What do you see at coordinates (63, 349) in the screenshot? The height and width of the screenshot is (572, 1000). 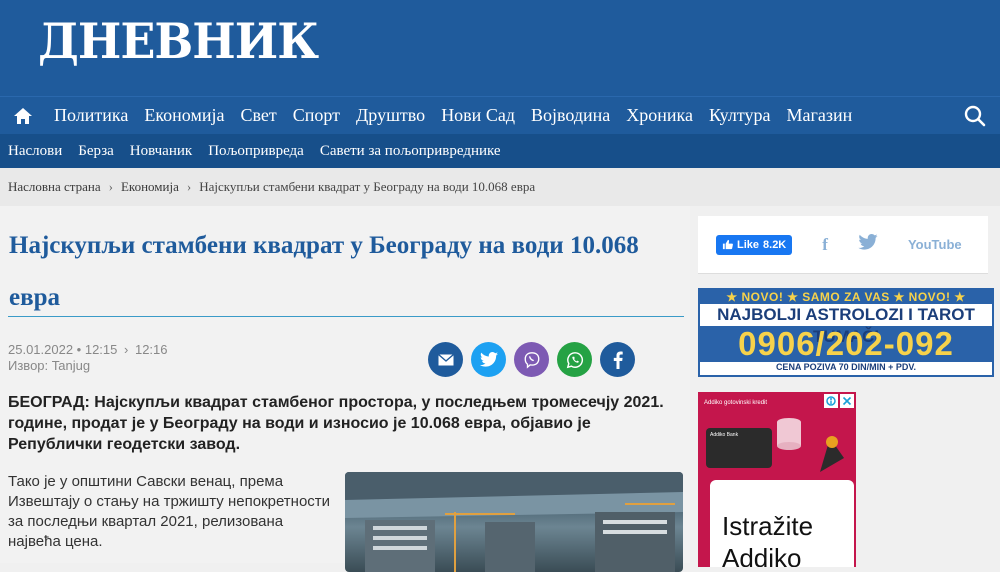 I see `article-date: 25.01.2022 • 12:15` at bounding box center [63, 349].